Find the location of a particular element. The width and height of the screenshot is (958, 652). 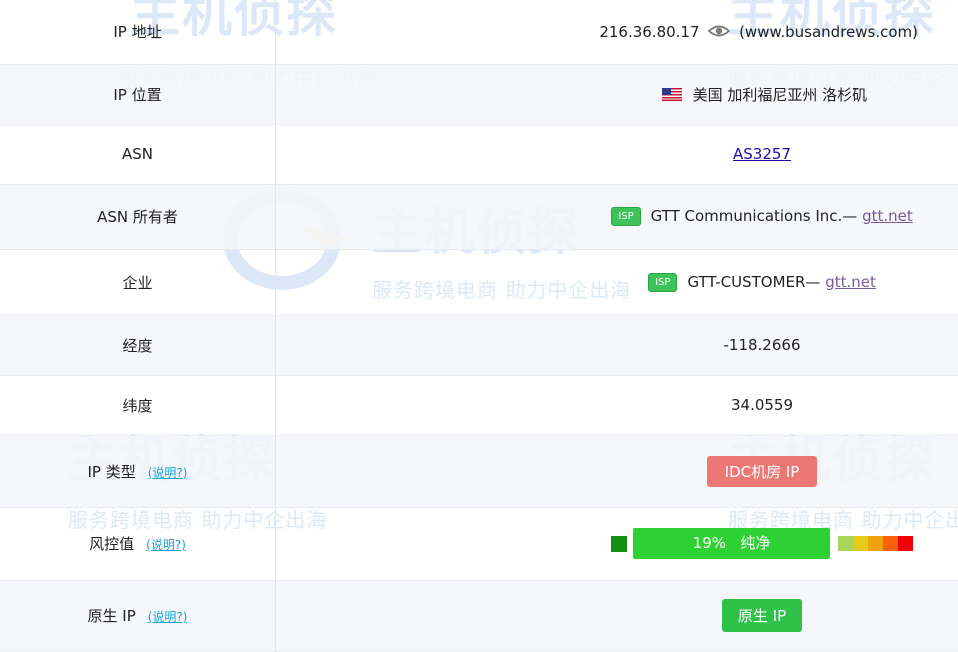

longitude-label: 经度 is located at coordinates (138, 345).